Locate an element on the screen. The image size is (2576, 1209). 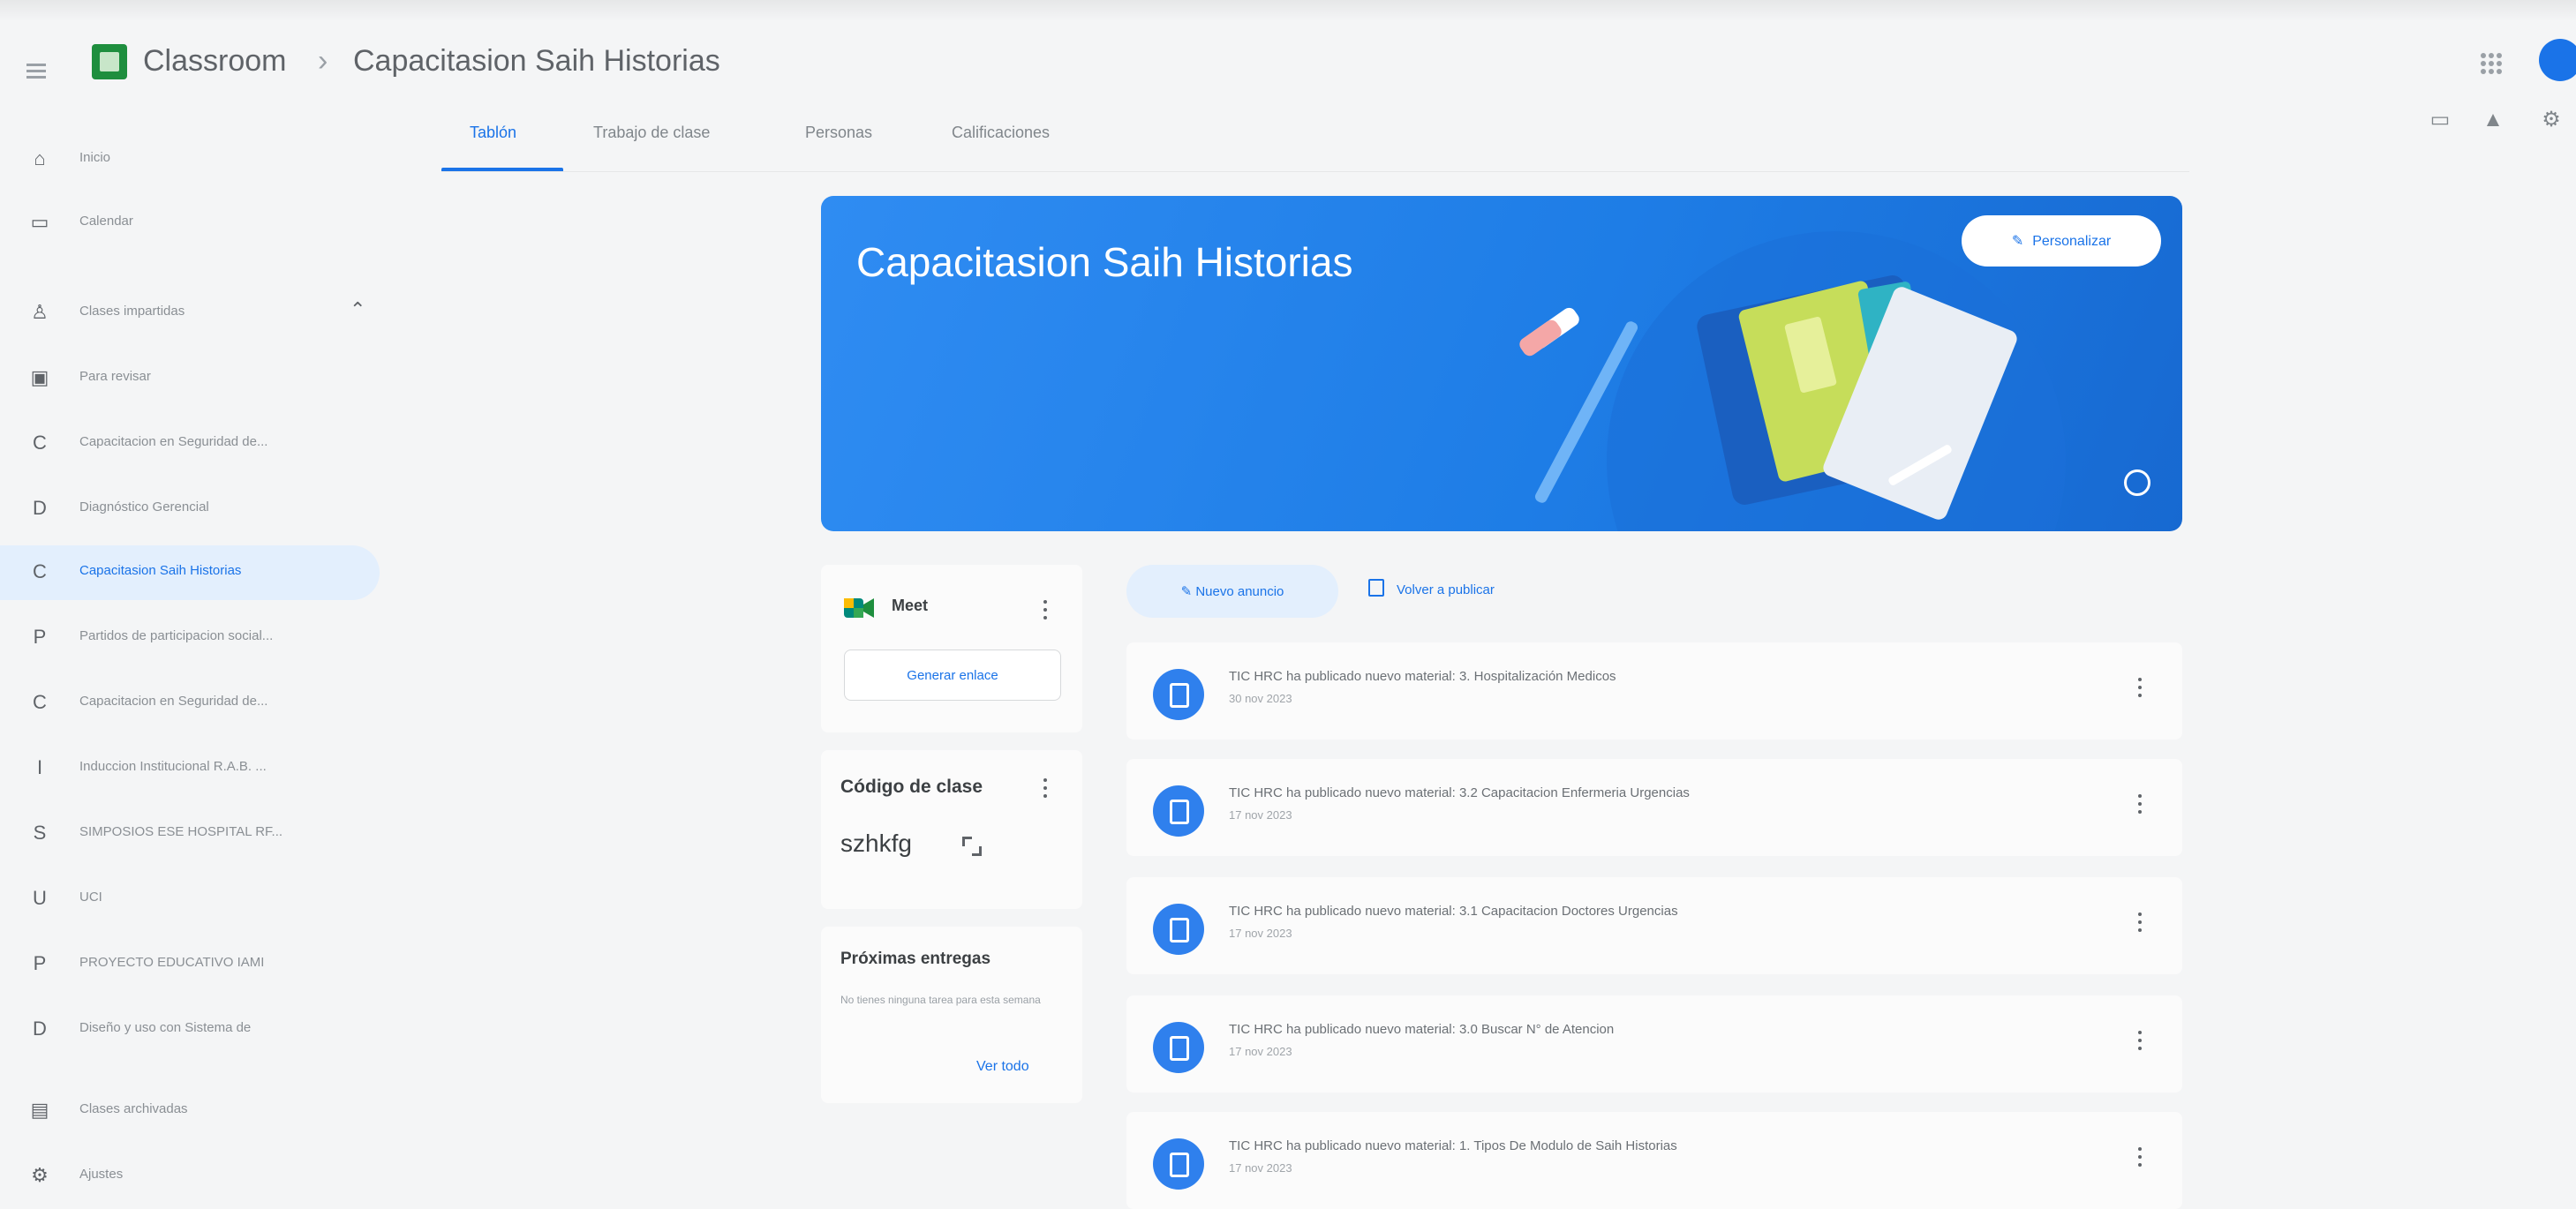
review-icon: ▣ is located at coordinates (40, 377).